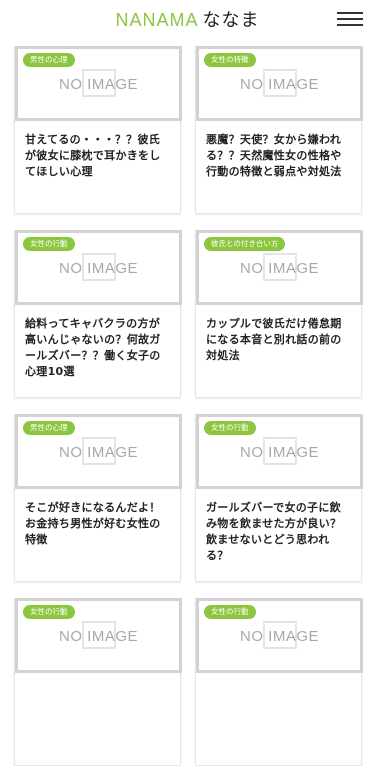 The image size is (375, 766). What do you see at coordinates (97, 150) in the screenshot?
I see `article-title: 甘えてるの・・・？？彼氏が彼女に膝枕で耳かきをしてほしい心理` at bounding box center [97, 150].